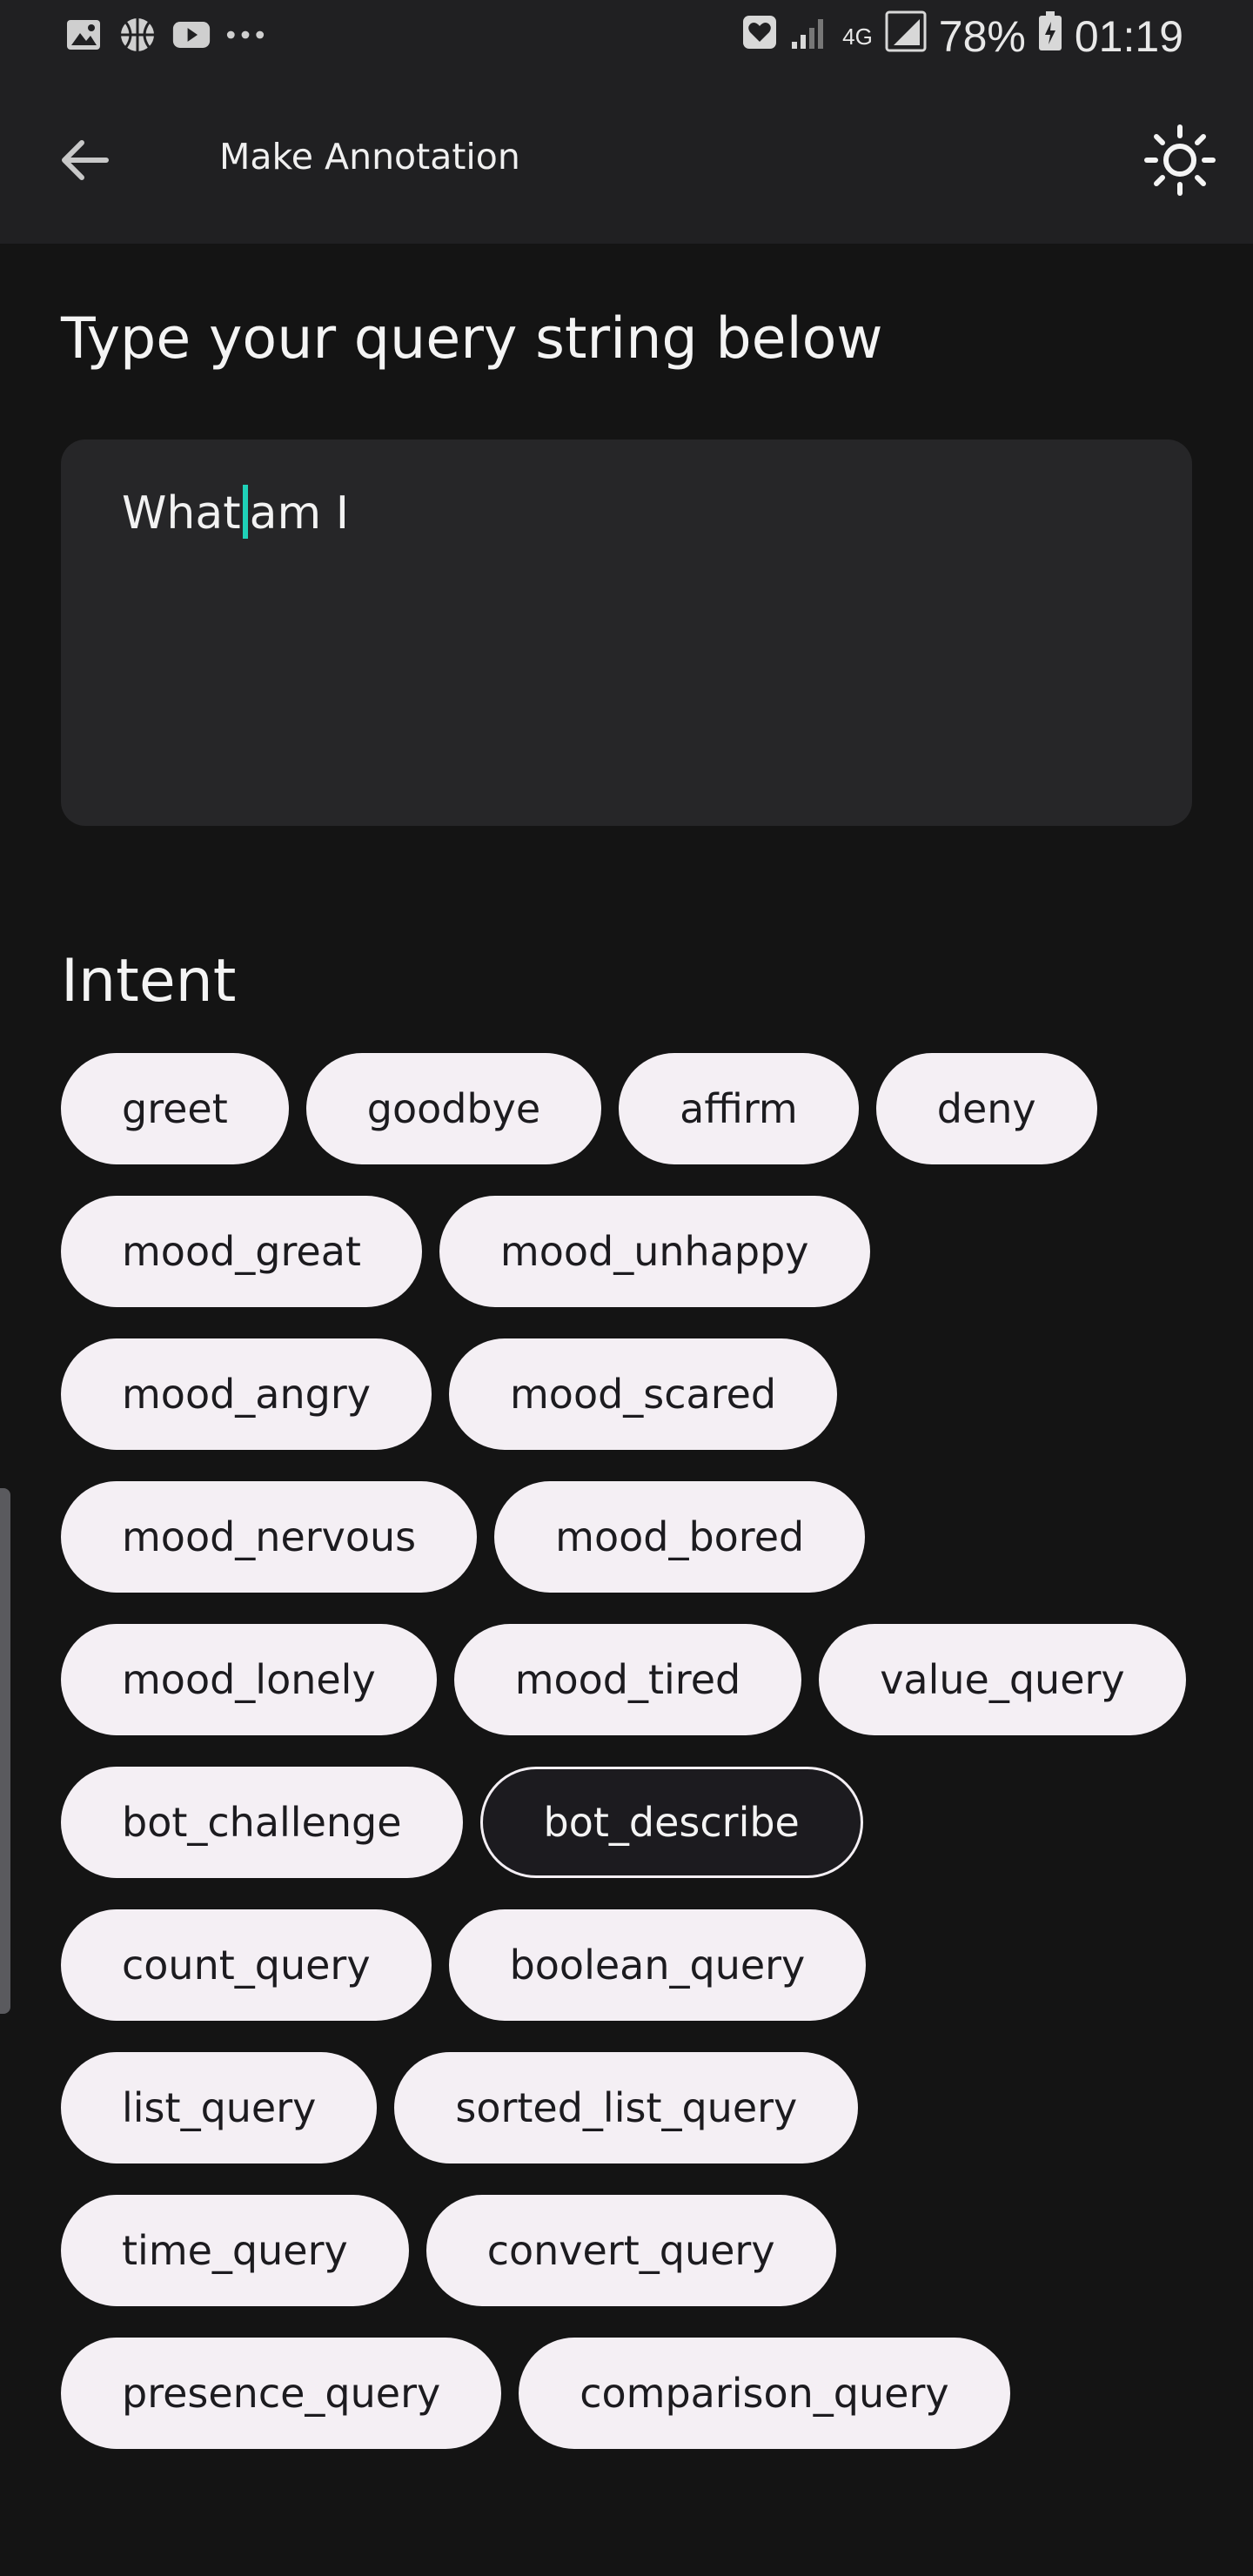  I want to click on intent-chip-sorted-list-query: sorted_list_query, so click(626, 2108).